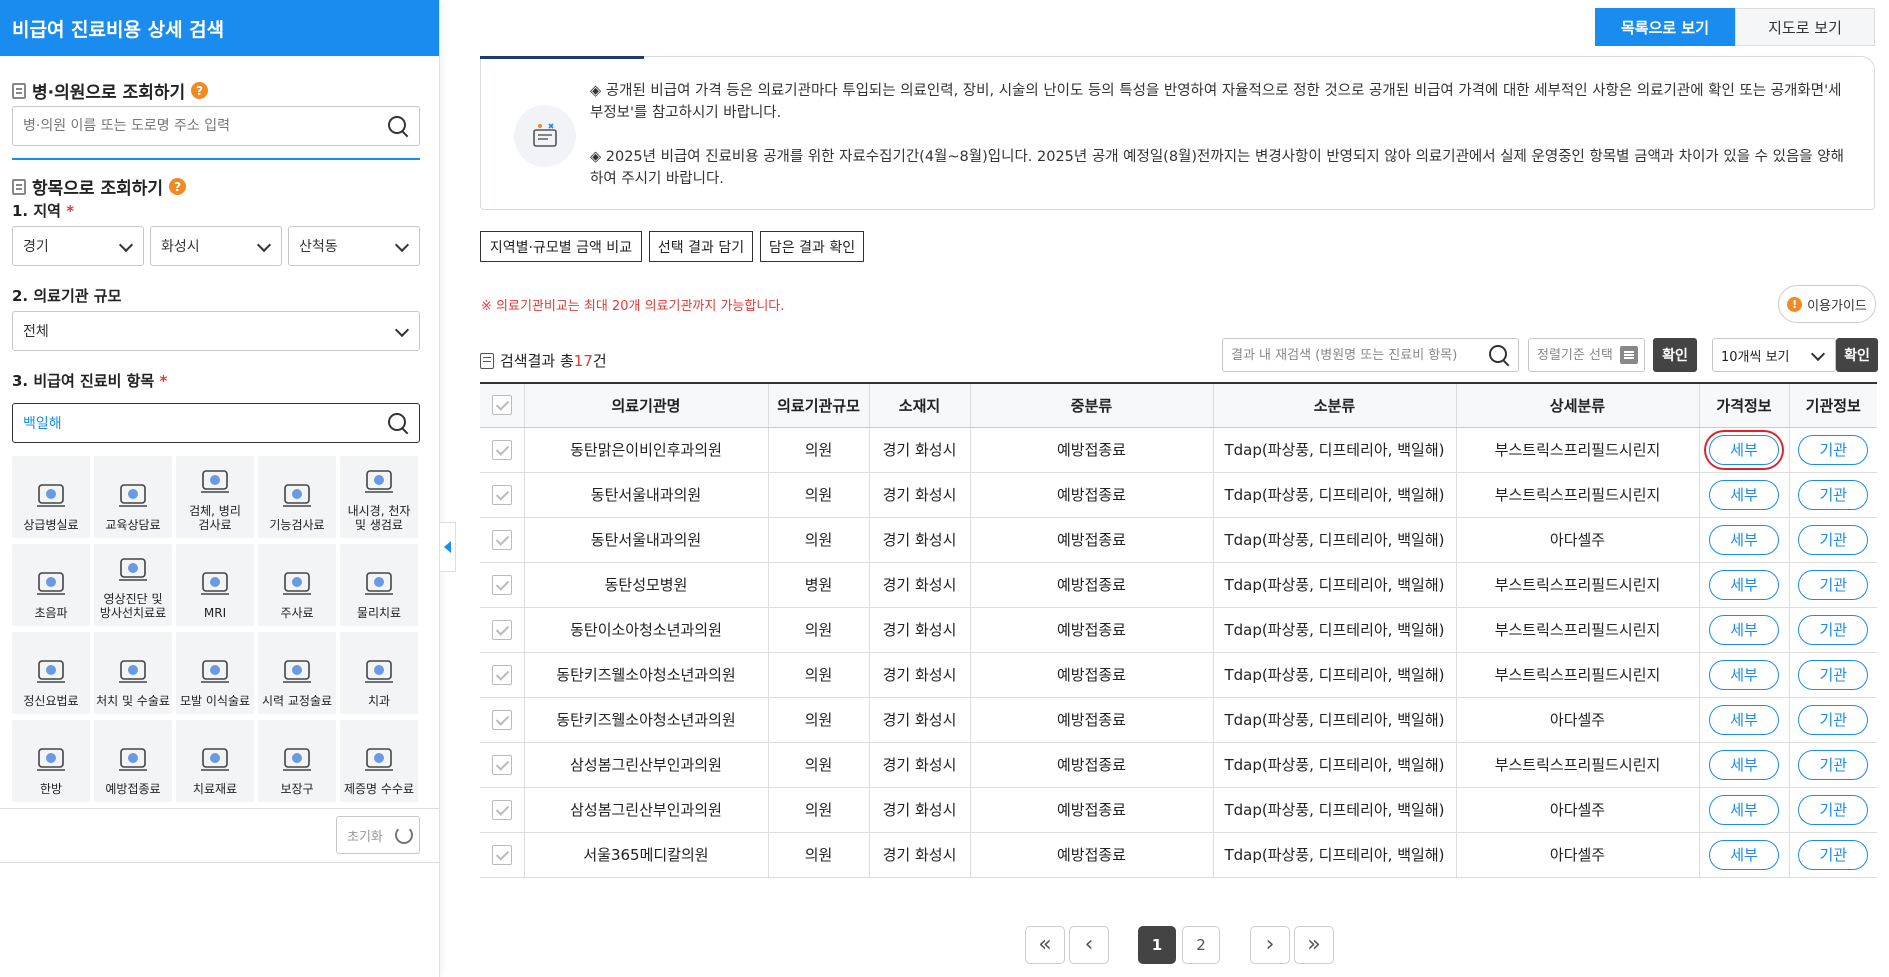 Image resolution: width=1889 pixels, height=977 pixels. I want to click on org-info-cell: 기관, so click(1832, 585).